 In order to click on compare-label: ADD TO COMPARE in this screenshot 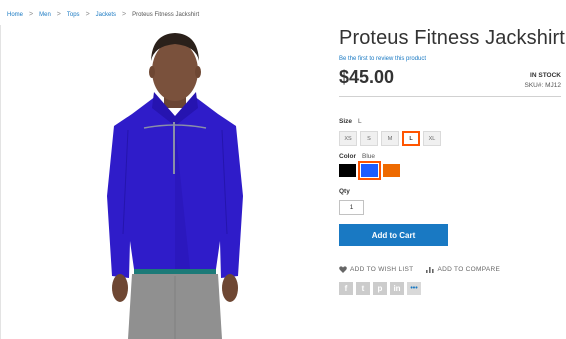, I will do `click(469, 269)`.